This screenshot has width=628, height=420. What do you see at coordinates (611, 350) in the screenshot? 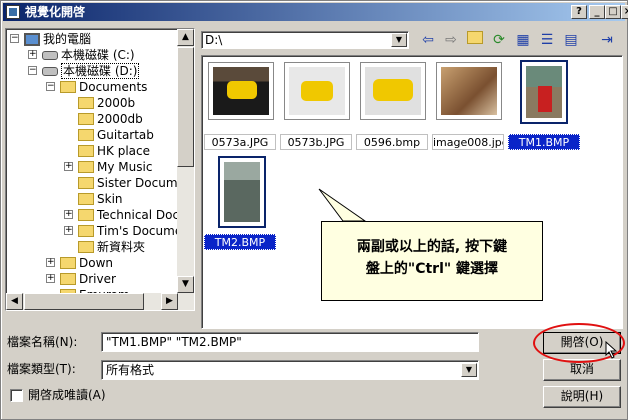
I see `mouse-cursor-icon` at bounding box center [611, 350].